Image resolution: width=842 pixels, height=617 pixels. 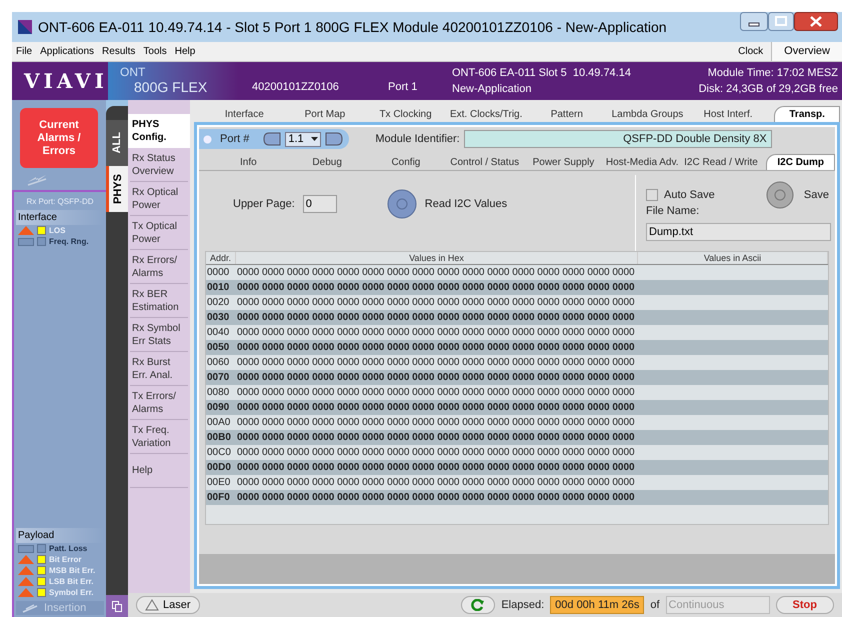 What do you see at coordinates (801, 162) in the screenshot?
I see `tab: I2C Dump` at bounding box center [801, 162].